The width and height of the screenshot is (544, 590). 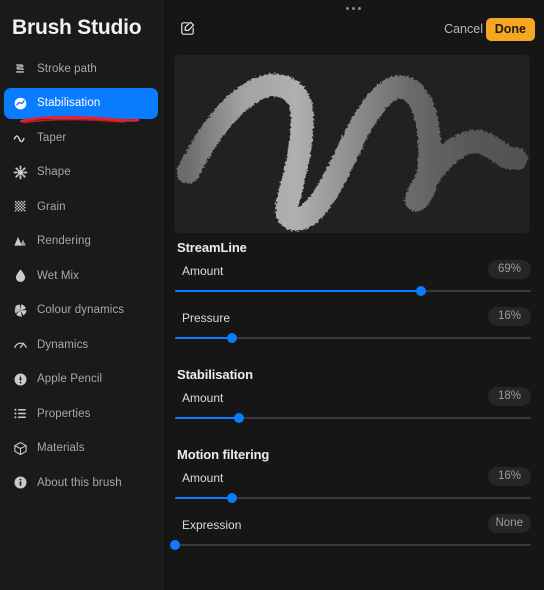 I want to click on sidebar-item-label: Properties, so click(x=64, y=413).